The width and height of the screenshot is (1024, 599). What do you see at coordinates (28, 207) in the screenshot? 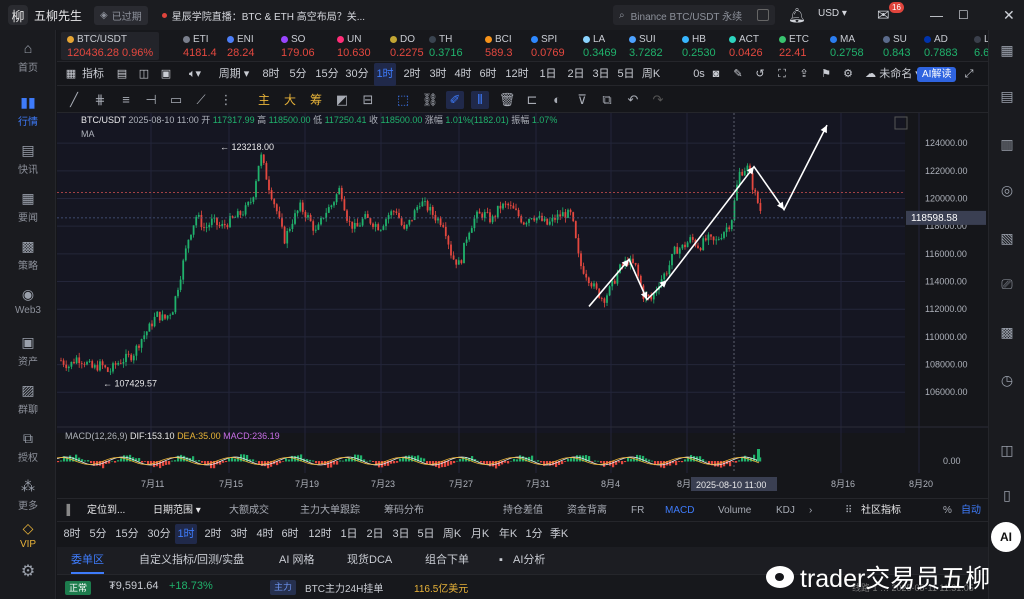
I see `nav-news: ▦ 要闻` at bounding box center [28, 207].